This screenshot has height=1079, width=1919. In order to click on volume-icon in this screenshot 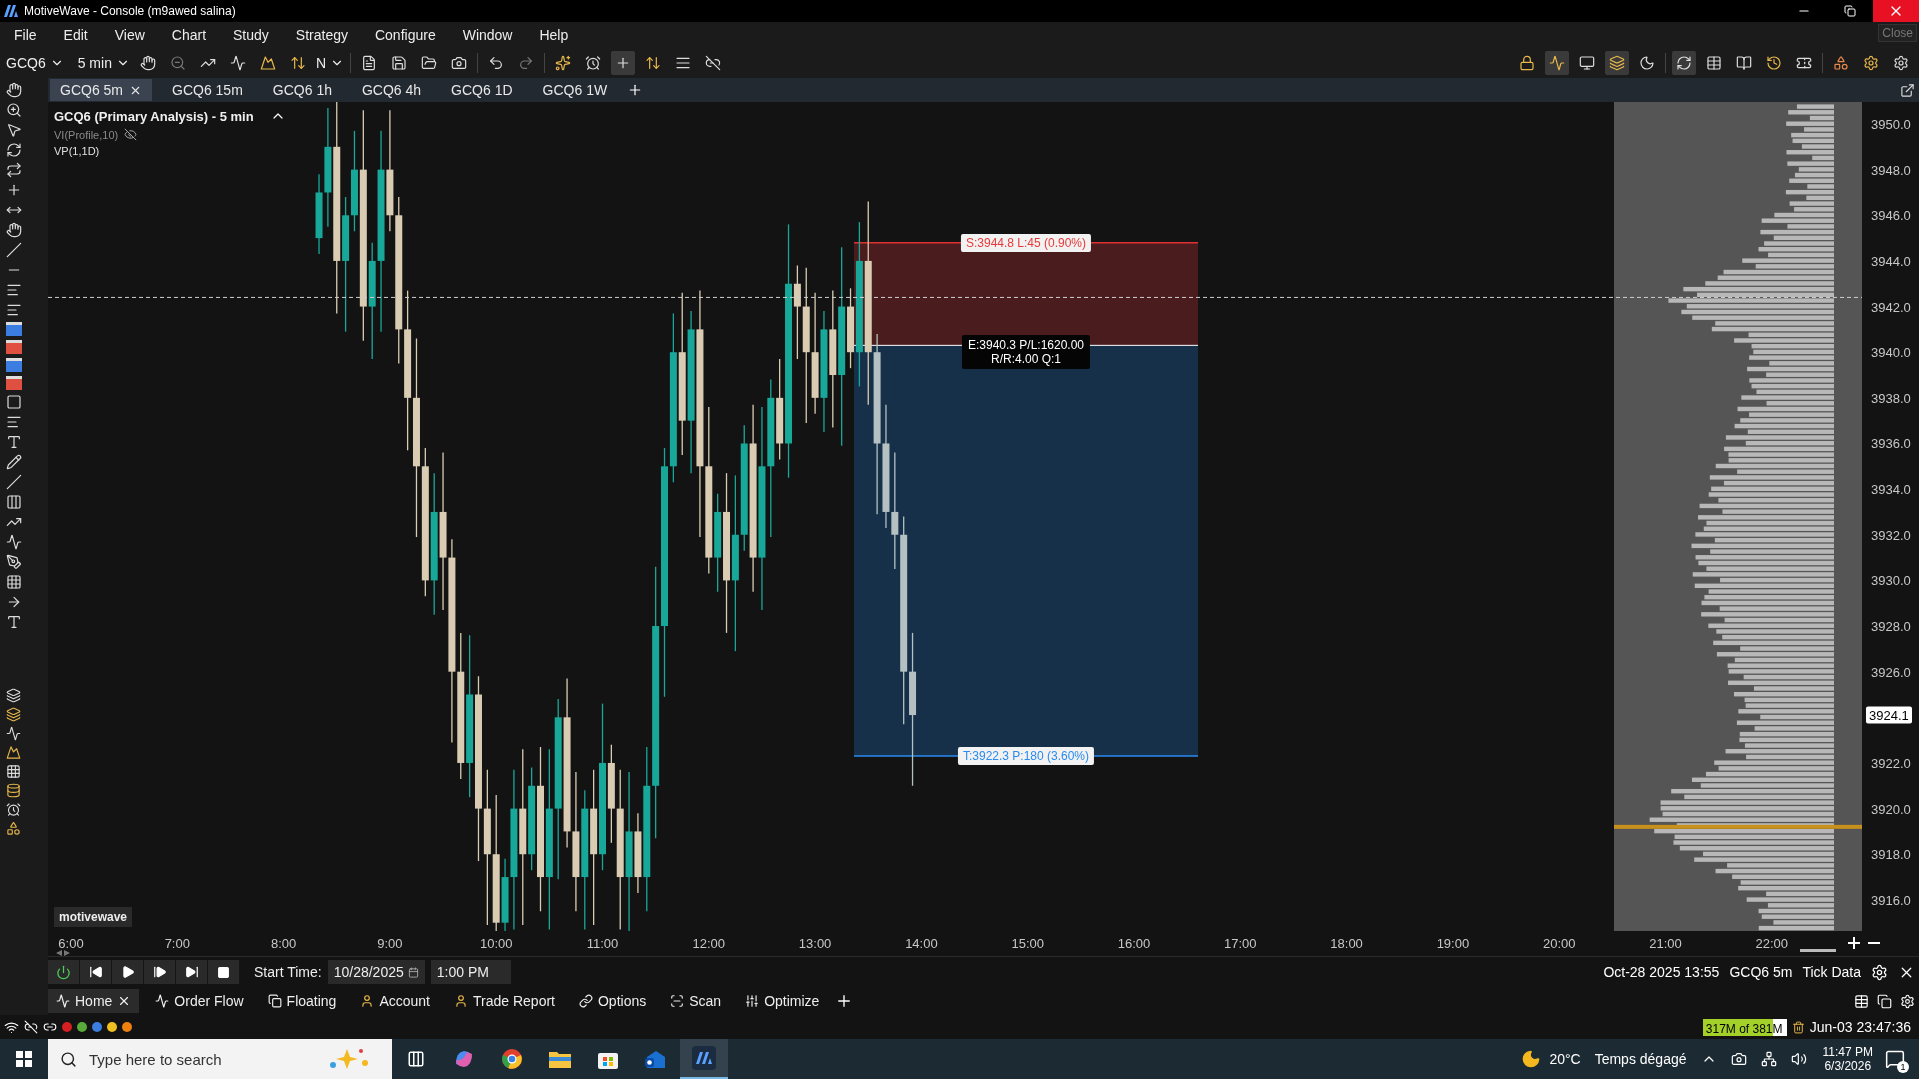, I will do `click(1798, 1059)`.